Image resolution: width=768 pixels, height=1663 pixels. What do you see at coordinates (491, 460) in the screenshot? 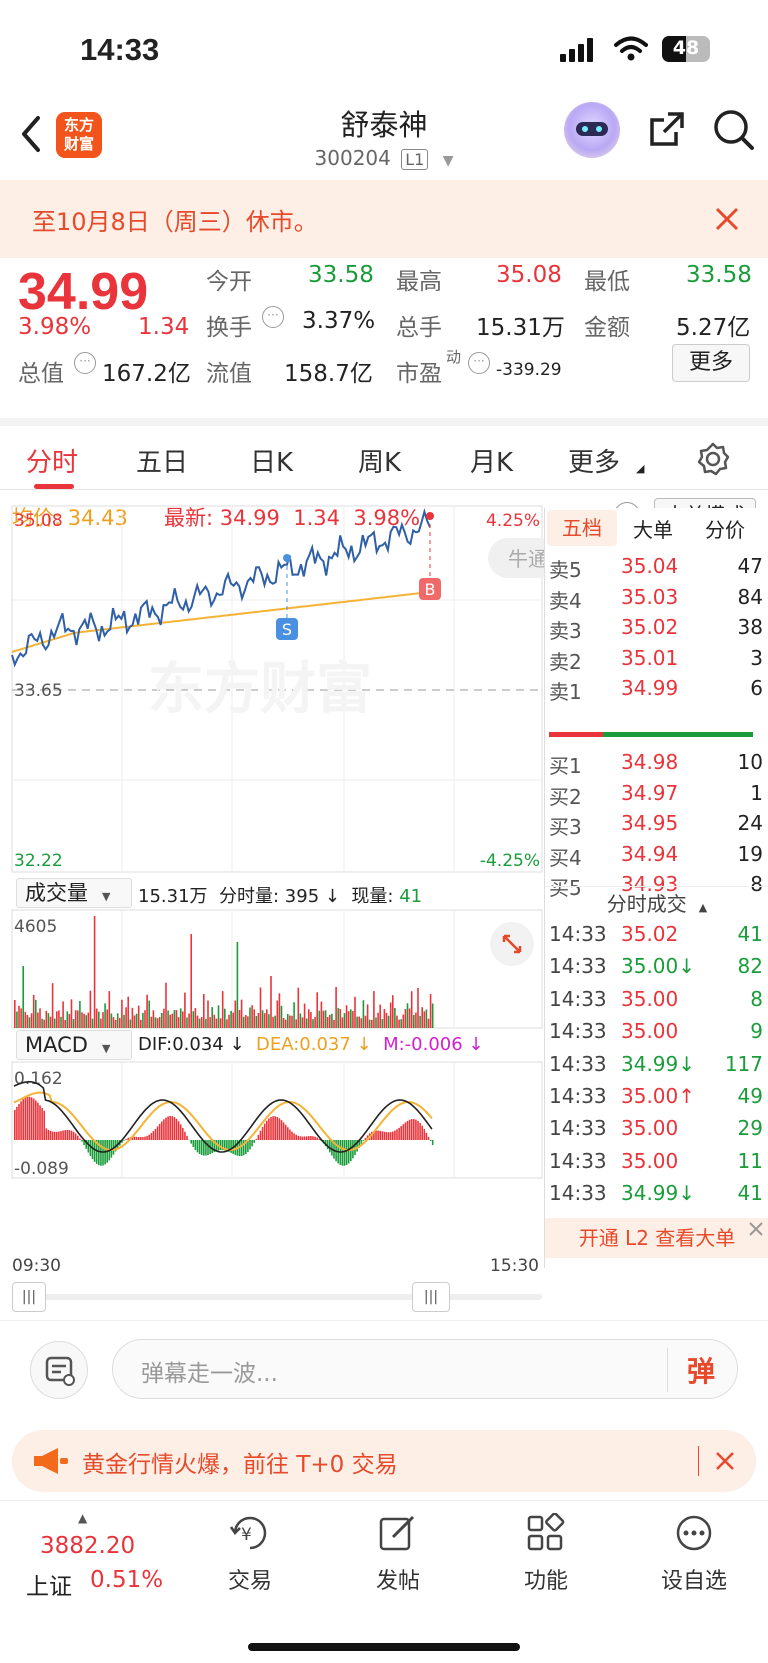
I see `tab-monthly-k: 月K` at bounding box center [491, 460].